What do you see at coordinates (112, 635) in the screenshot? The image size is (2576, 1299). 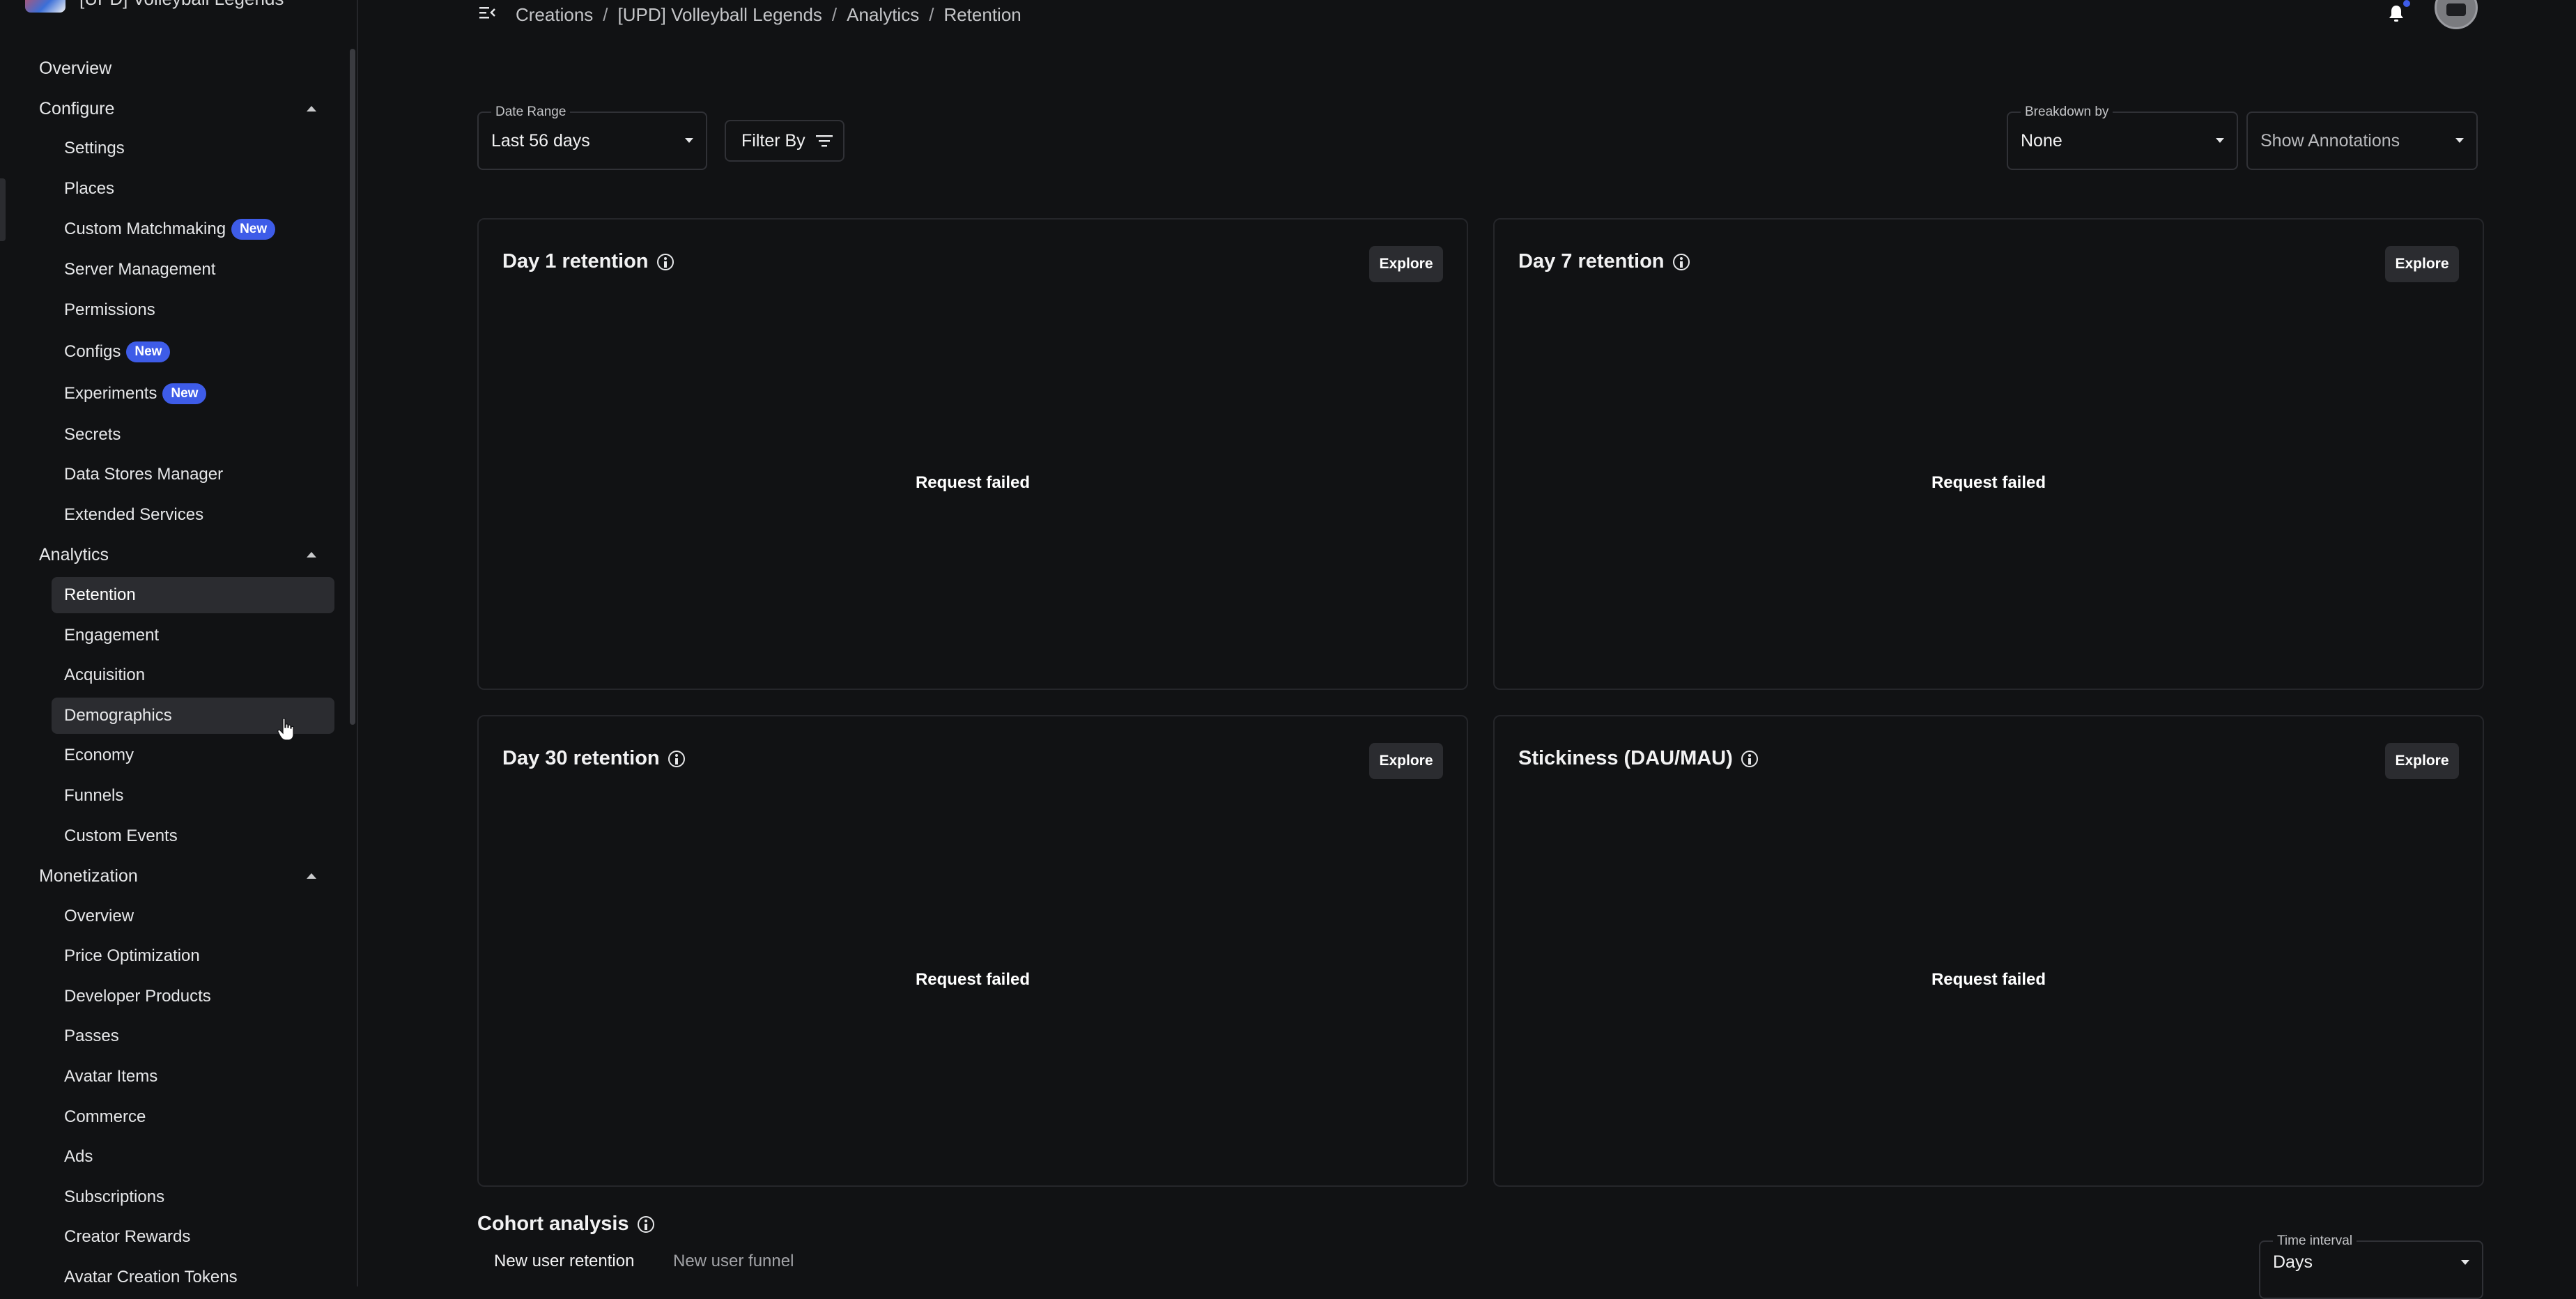 I see `sidebar-item-label: Engagement` at bounding box center [112, 635].